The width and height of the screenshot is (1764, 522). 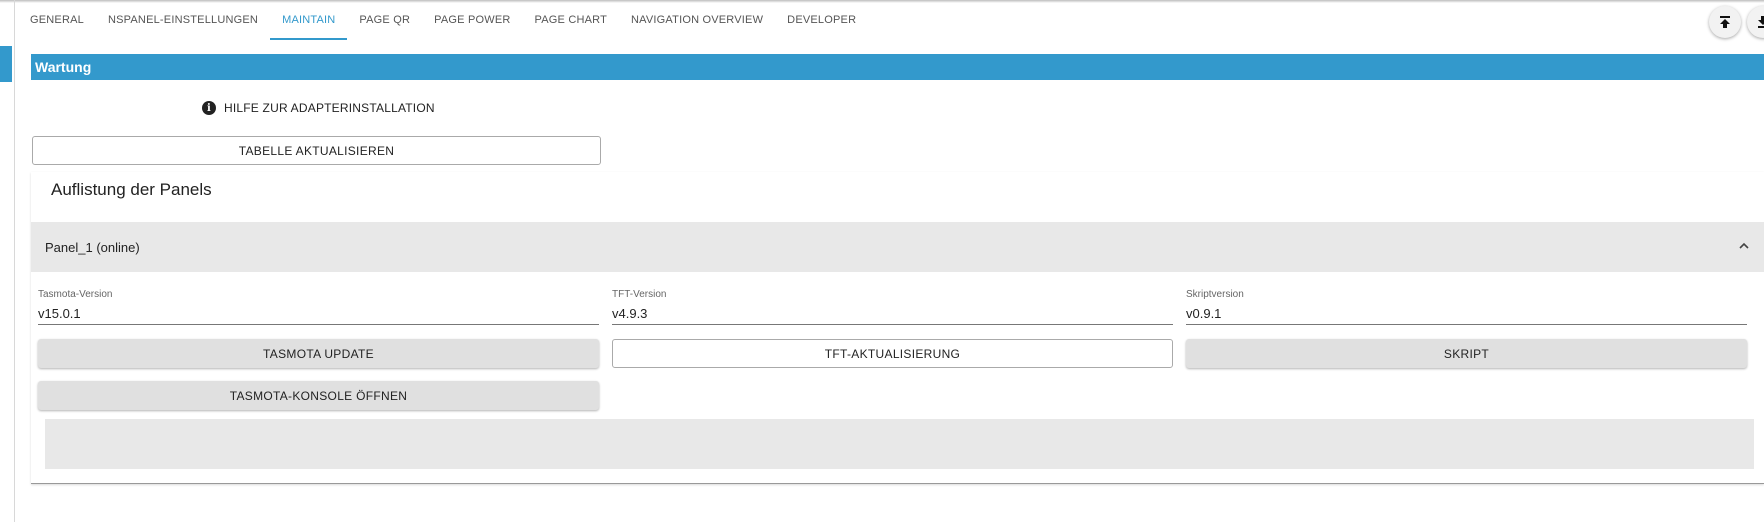 I want to click on script-version-label: Skriptversion, so click(x=1215, y=294).